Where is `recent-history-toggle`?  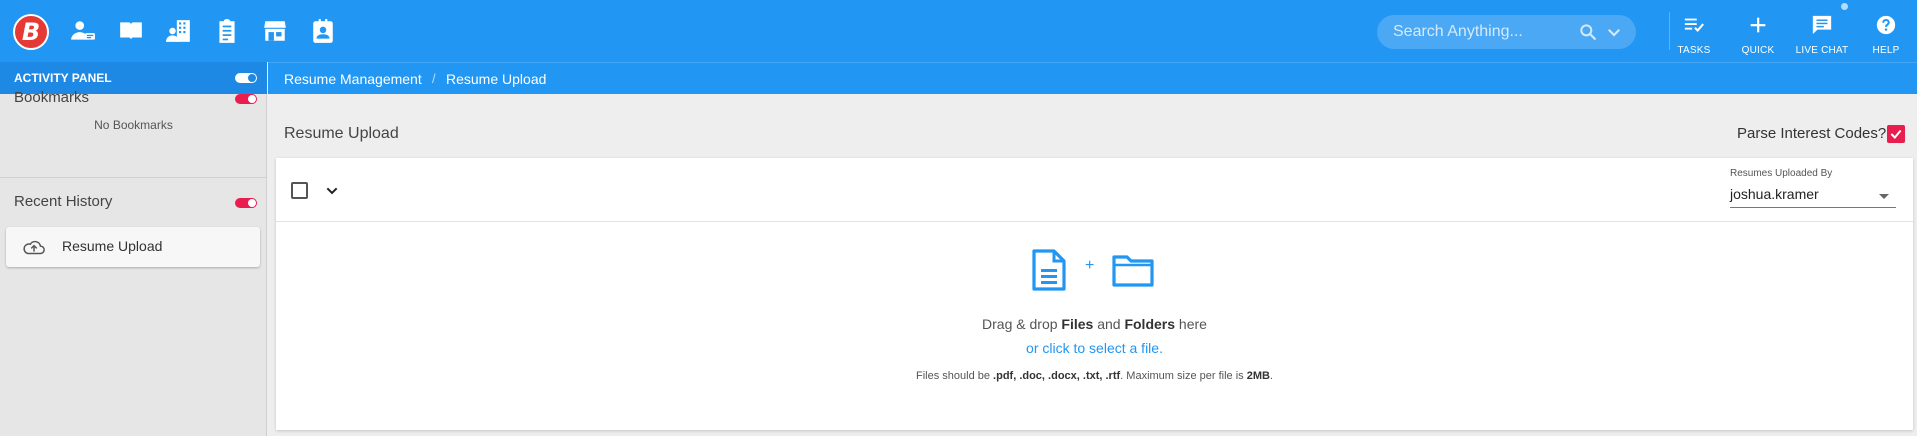
recent-history-toggle is located at coordinates (246, 203).